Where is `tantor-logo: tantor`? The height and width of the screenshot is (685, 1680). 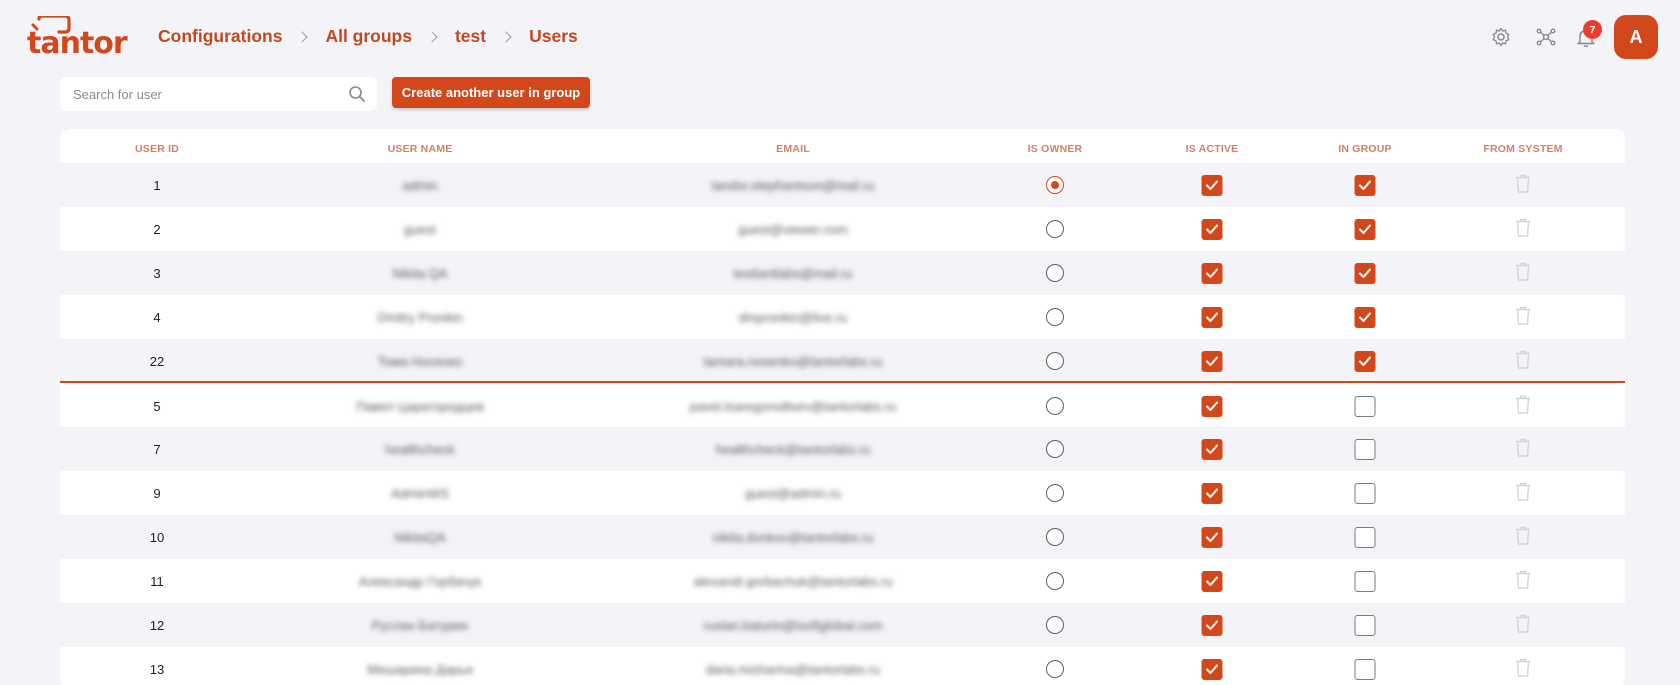
tantor-logo: tantor is located at coordinates (76, 38).